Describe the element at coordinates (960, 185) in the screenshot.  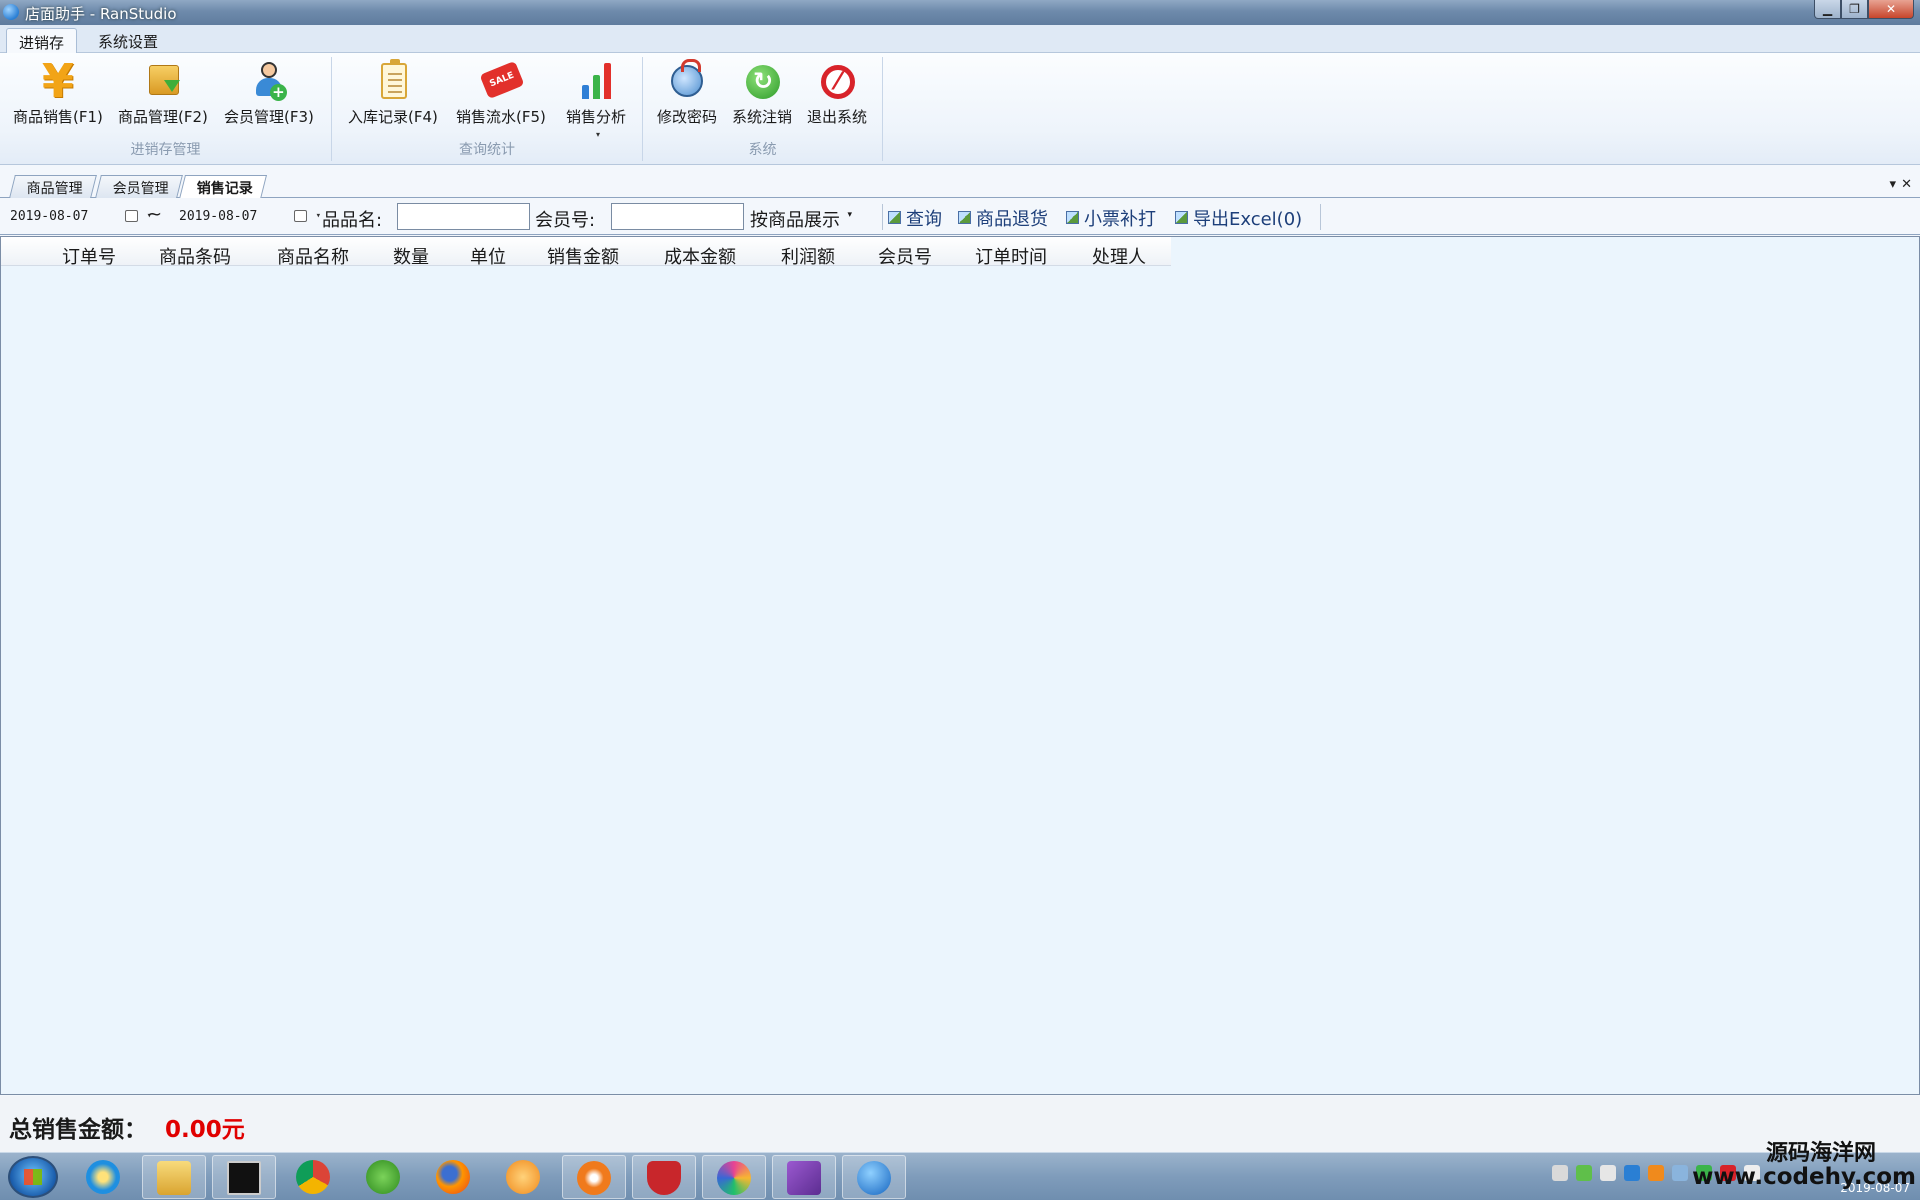
I see `document-tab-strip: 商品管理 会员管理 销售记录 ▾ ✕` at that location.